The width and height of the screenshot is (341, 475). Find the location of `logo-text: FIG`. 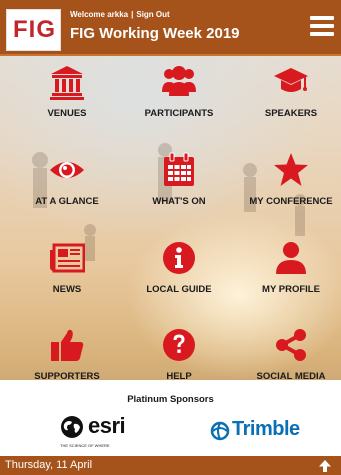

logo-text: FIG is located at coordinates (34, 29).